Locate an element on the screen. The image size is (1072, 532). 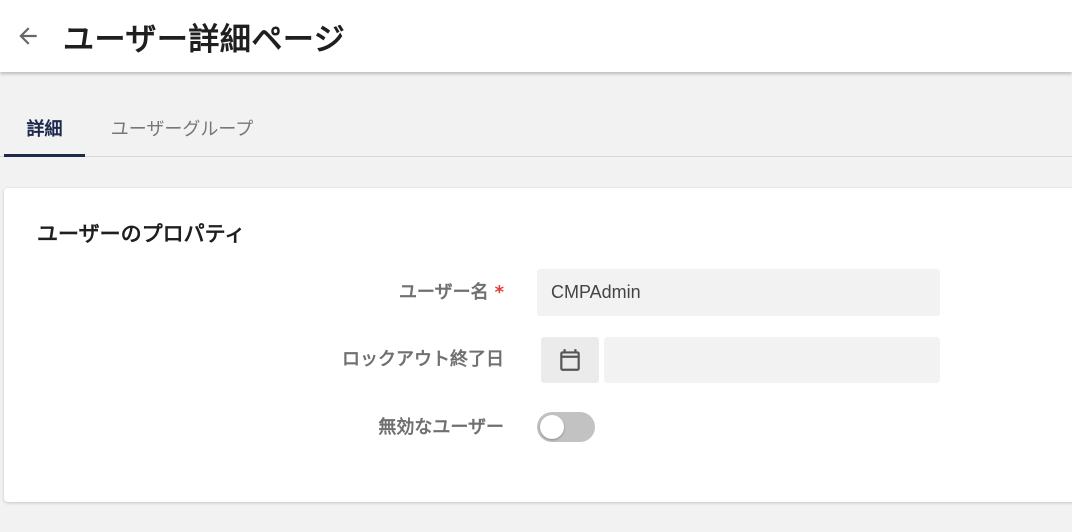
date-picker-button is located at coordinates (570, 360).